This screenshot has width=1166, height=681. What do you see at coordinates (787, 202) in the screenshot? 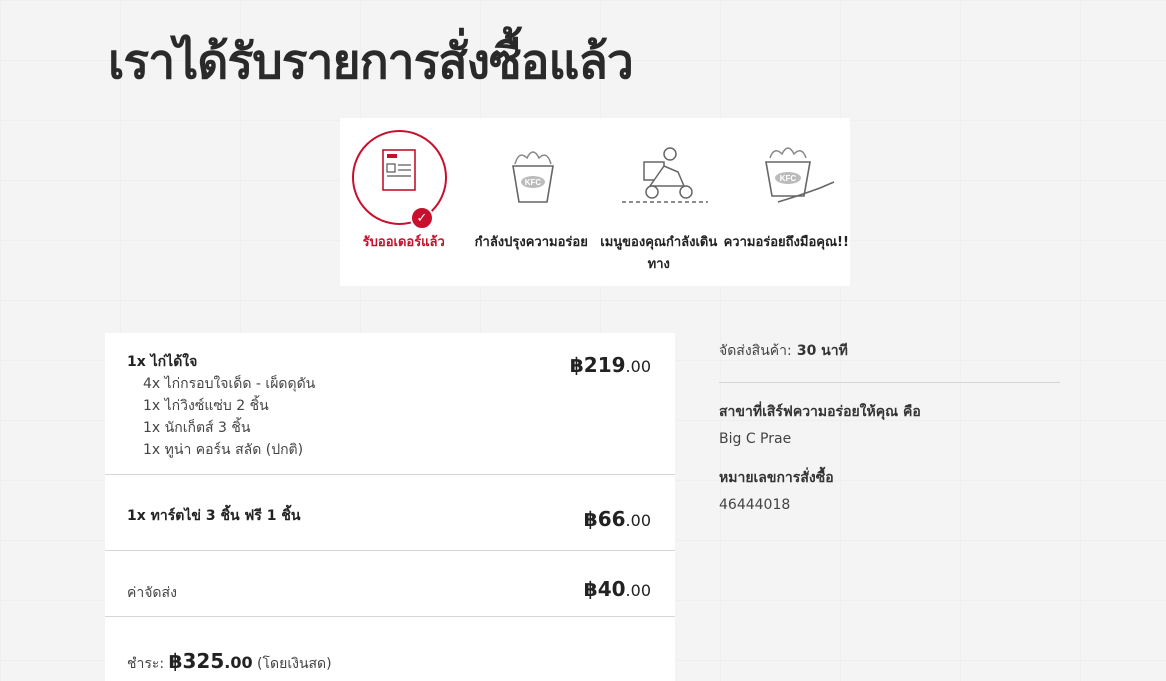
I see `step-delivered: KFC ความอร่อยถึงมือคุณ!!` at bounding box center [787, 202].